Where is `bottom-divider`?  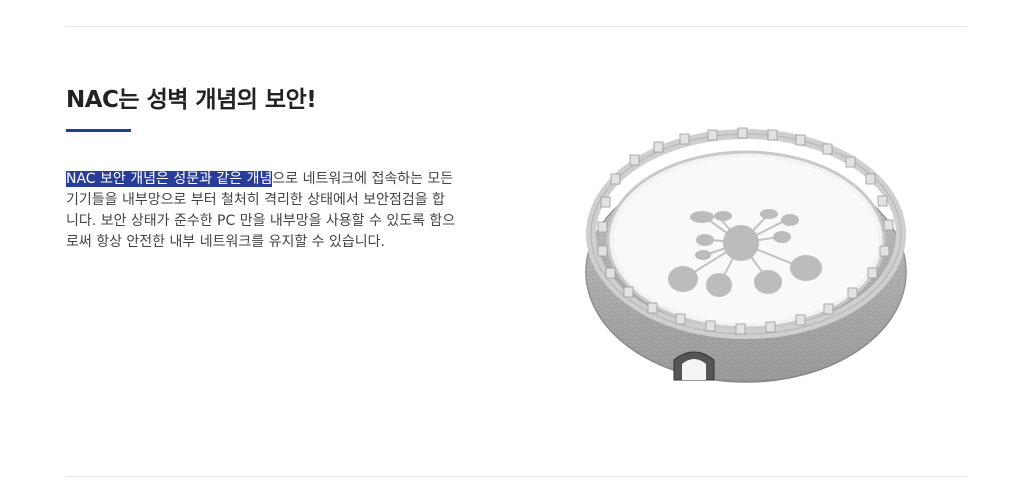 bottom-divider is located at coordinates (516, 476).